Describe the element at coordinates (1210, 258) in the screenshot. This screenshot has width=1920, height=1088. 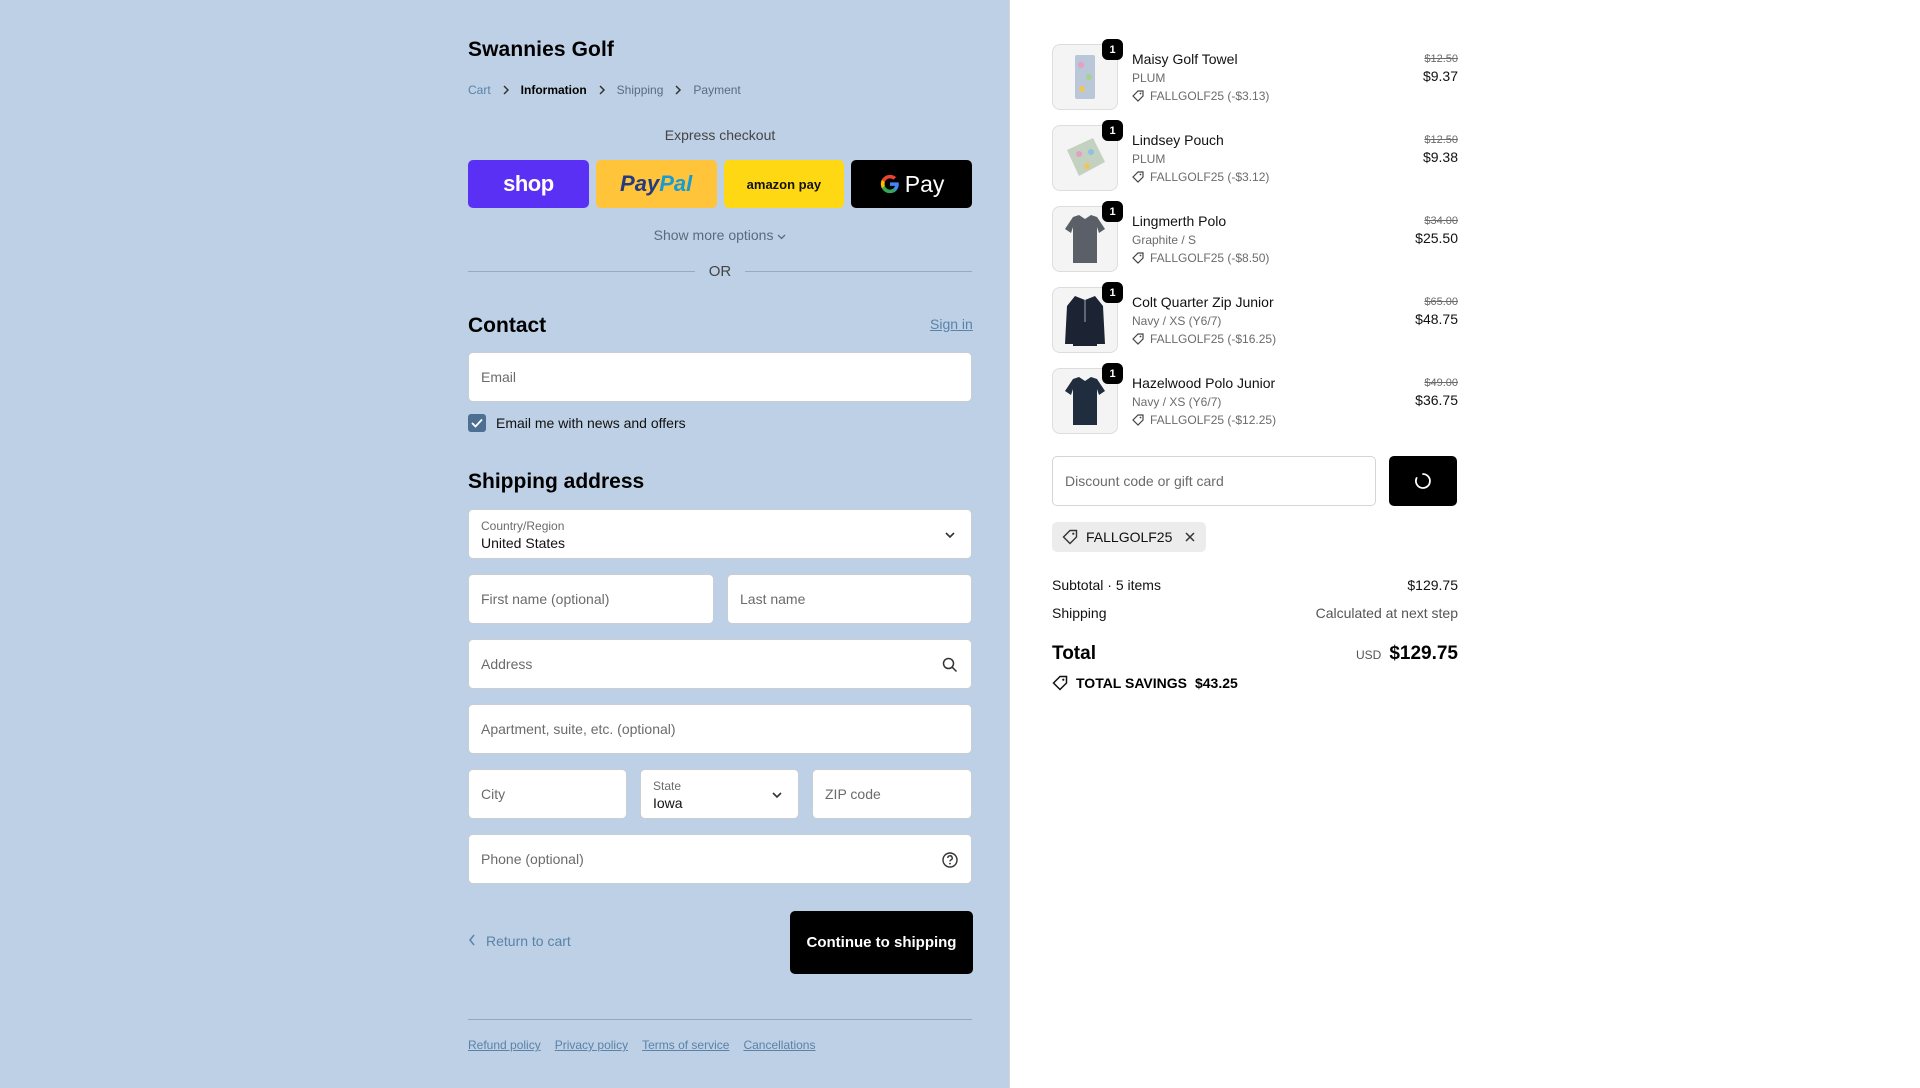
I see `item-discount-text: FALLGOLF25 (-$8.50)` at that location.